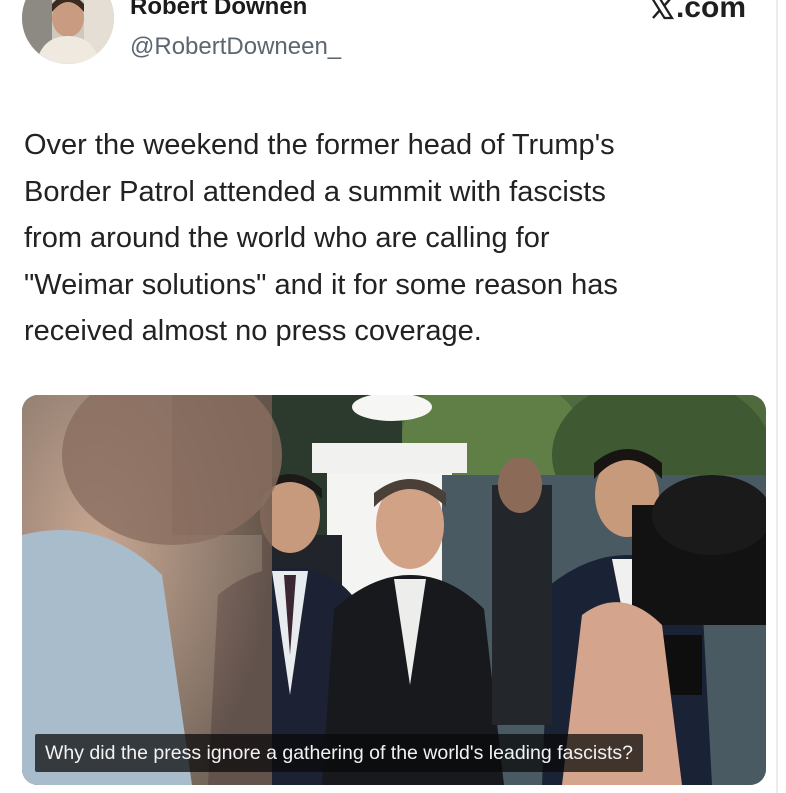 The image size is (786, 793). Describe the element at coordinates (777, 396) in the screenshot. I see `divider` at that location.